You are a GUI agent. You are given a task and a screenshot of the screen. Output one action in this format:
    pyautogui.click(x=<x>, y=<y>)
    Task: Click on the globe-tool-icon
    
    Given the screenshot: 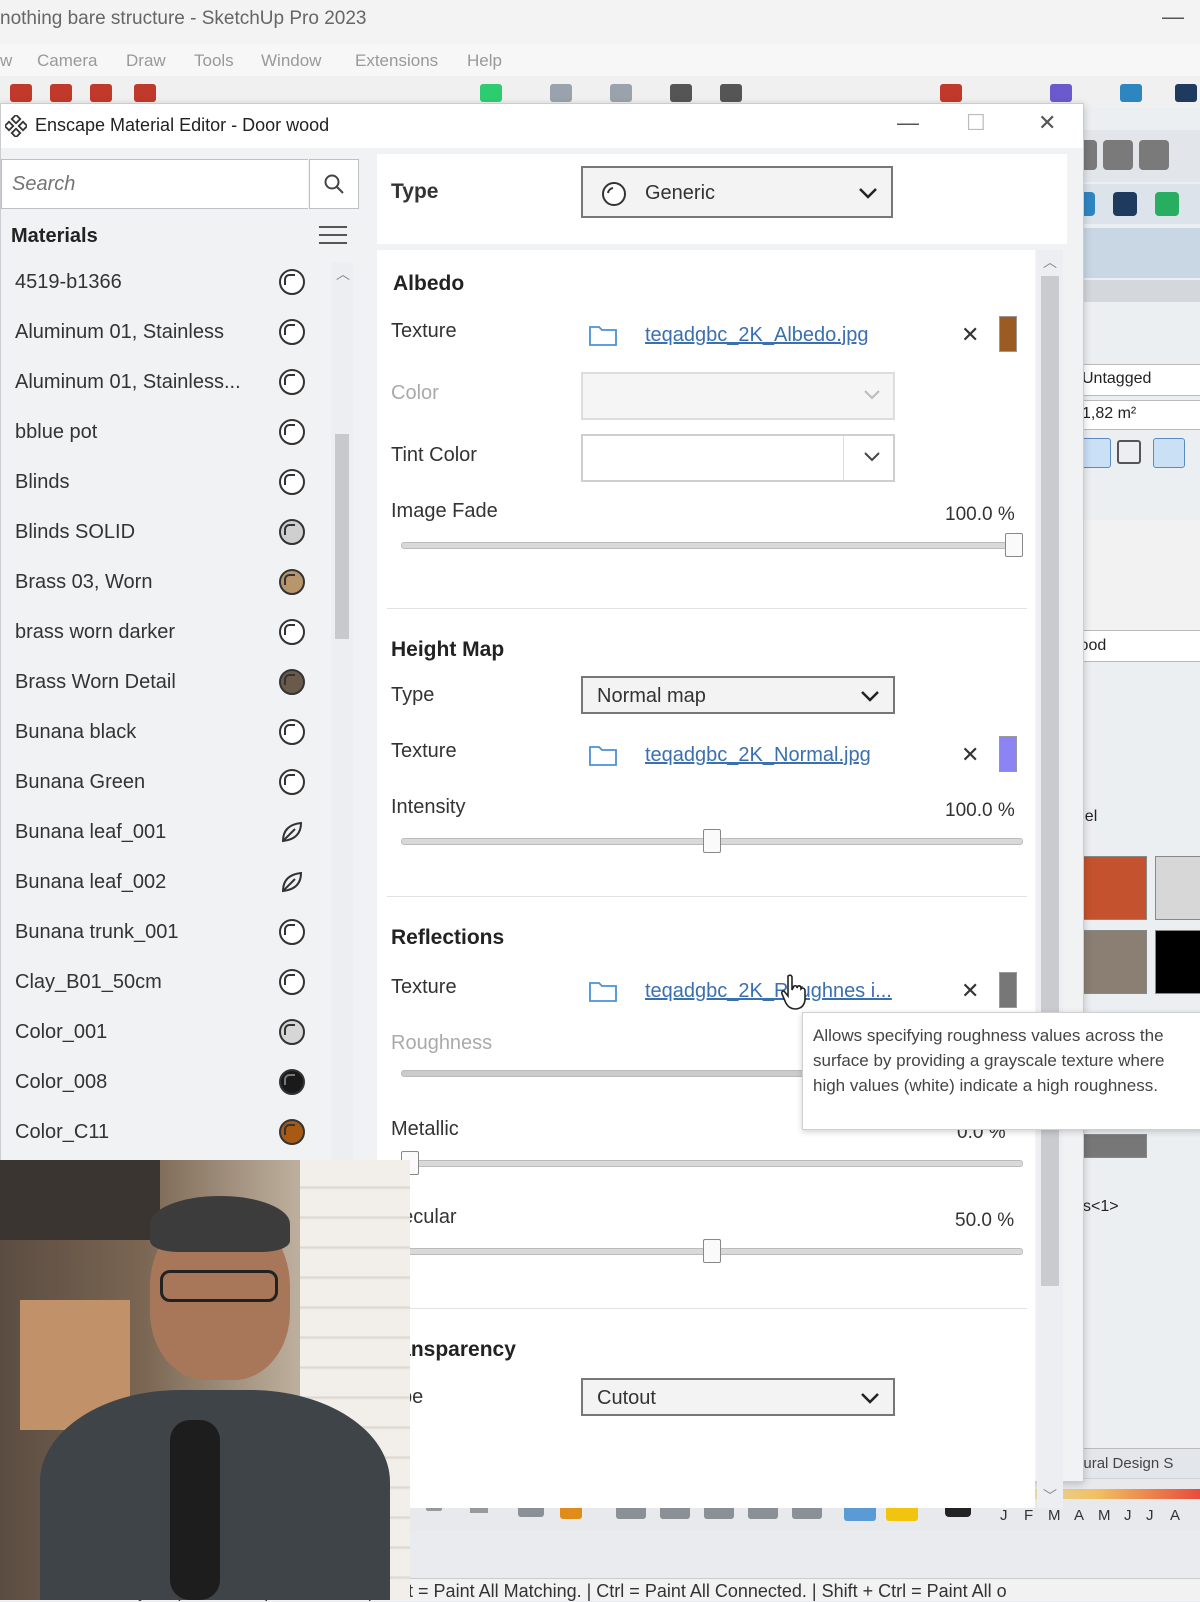 What is the action you would take?
    pyautogui.click(x=1131, y=93)
    